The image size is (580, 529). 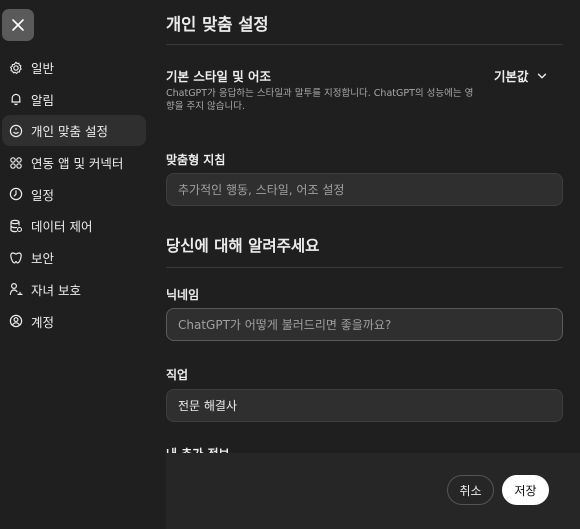 I want to click on sidebar-item-label: 알림, so click(x=43, y=100).